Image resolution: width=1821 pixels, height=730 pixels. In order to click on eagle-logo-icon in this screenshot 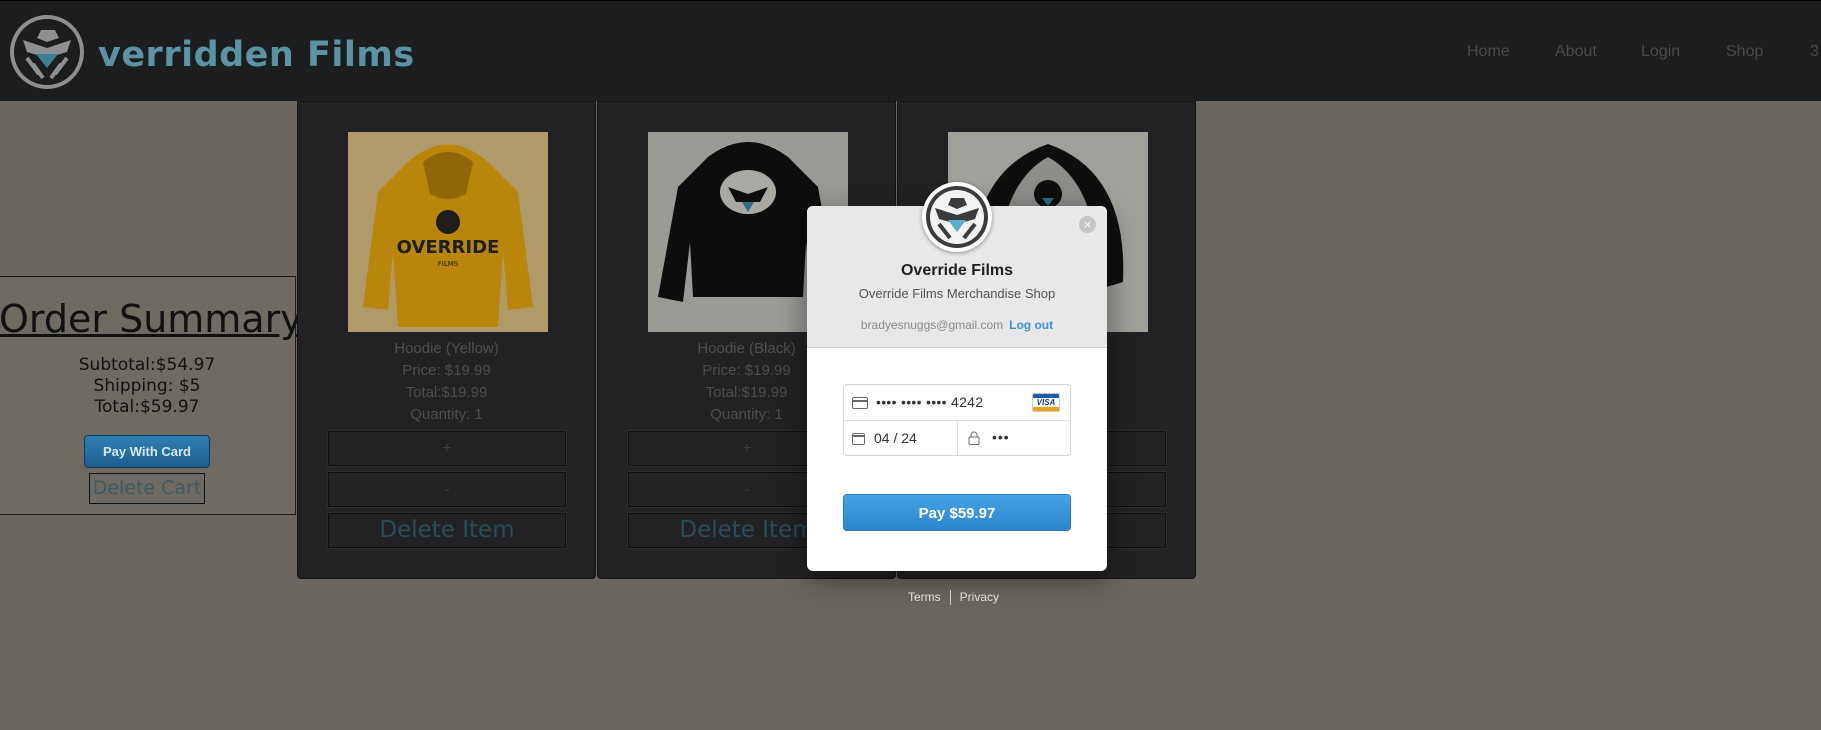, I will do `click(47, 52)`.